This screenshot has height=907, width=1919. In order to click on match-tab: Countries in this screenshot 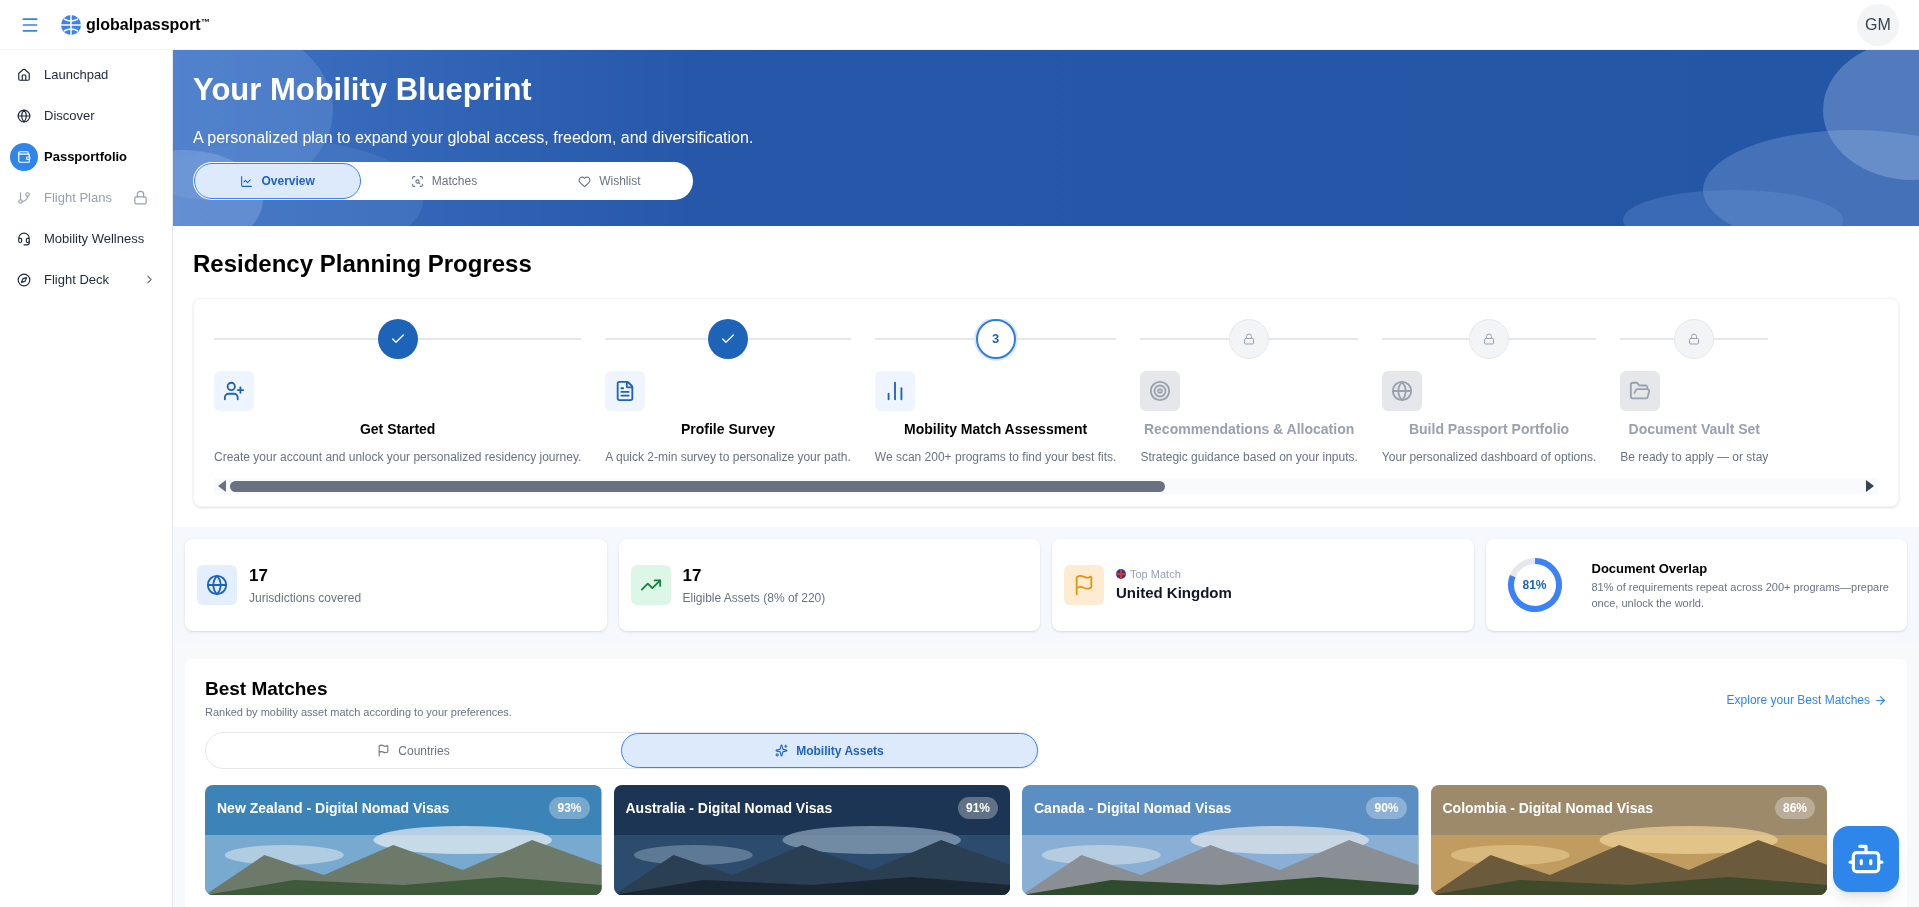, I will do `click(413, 750)`.